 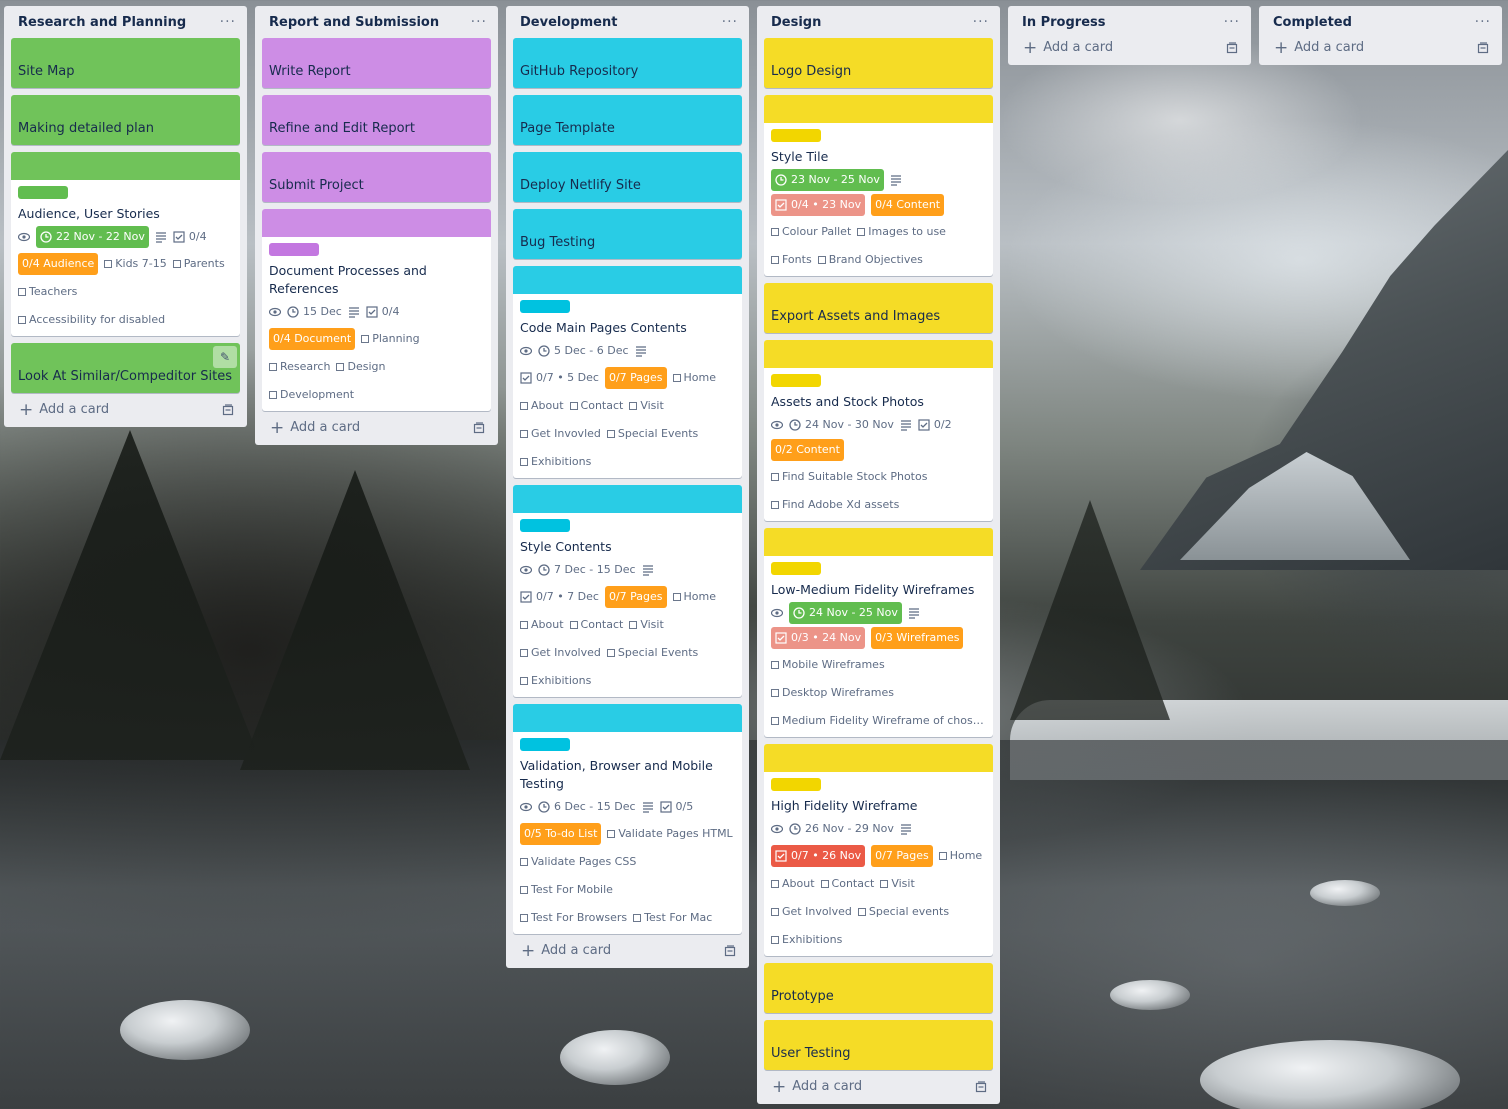 I want to click on list-title: Completed, so click(x=1312, y=22).